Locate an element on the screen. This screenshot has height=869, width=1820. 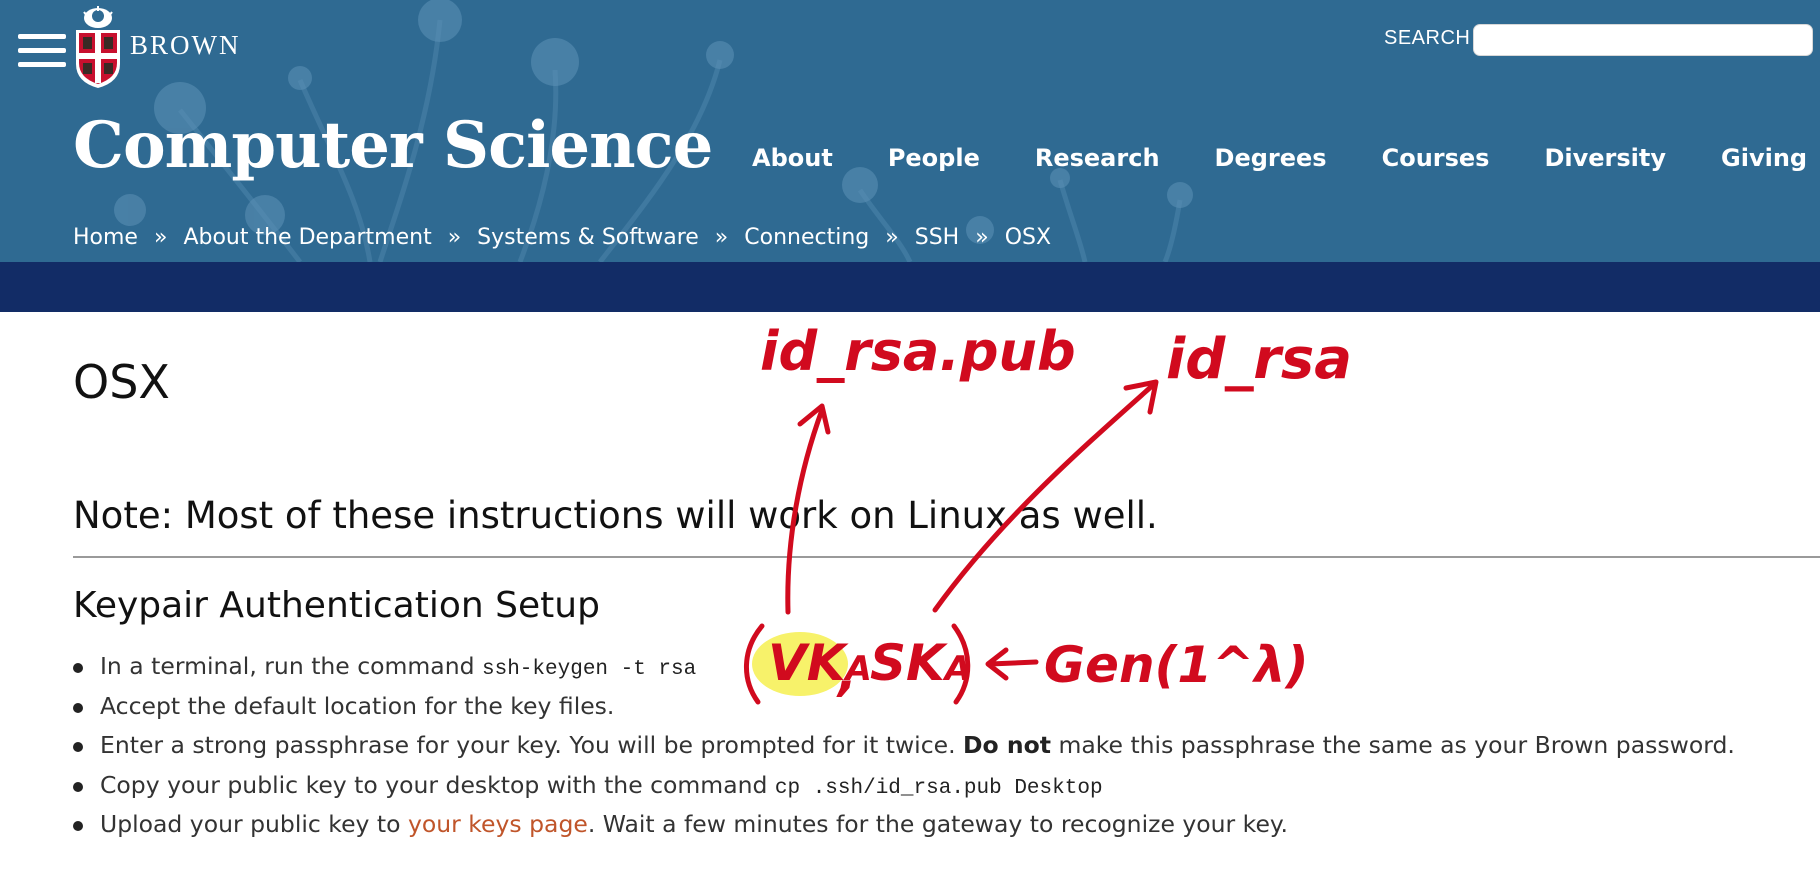
page-title: OSX is located at coordinates (121, 382).